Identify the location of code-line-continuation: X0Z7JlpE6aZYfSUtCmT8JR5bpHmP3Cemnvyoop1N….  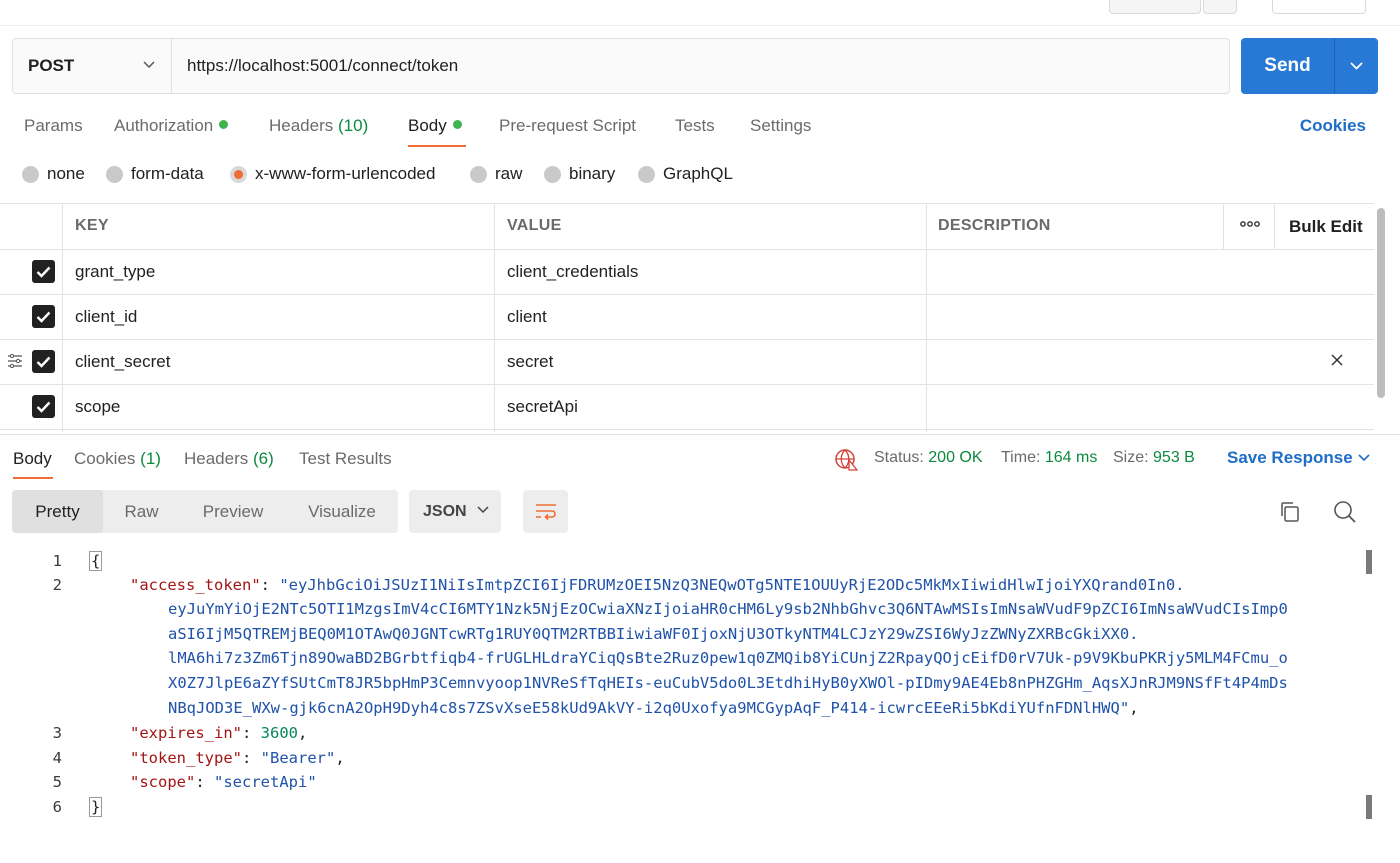
(728, 683).